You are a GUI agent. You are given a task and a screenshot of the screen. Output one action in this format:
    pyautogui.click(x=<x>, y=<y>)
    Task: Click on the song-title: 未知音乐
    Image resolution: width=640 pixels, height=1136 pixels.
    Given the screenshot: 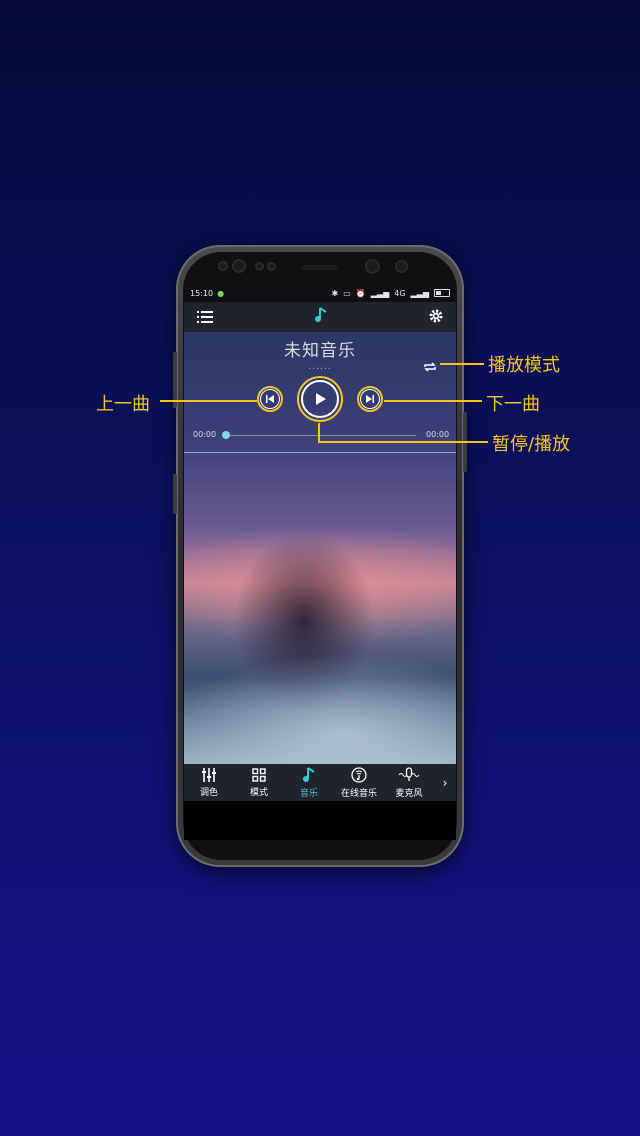 What is the action you would take?
    pyautogui.click(x=320, y=351)
    